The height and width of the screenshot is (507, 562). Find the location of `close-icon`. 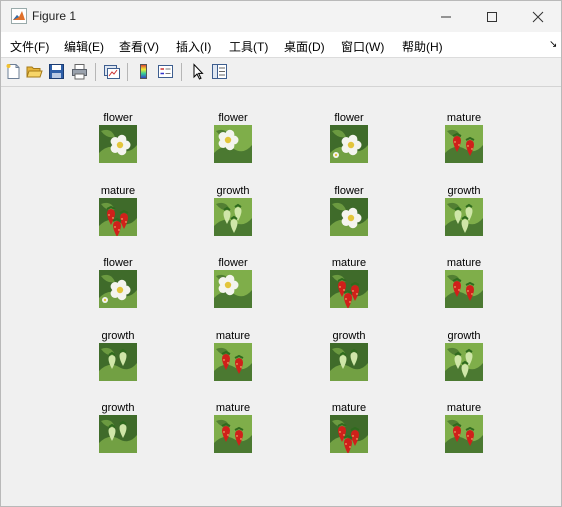

close-icon is located at coordinates (538, 16).